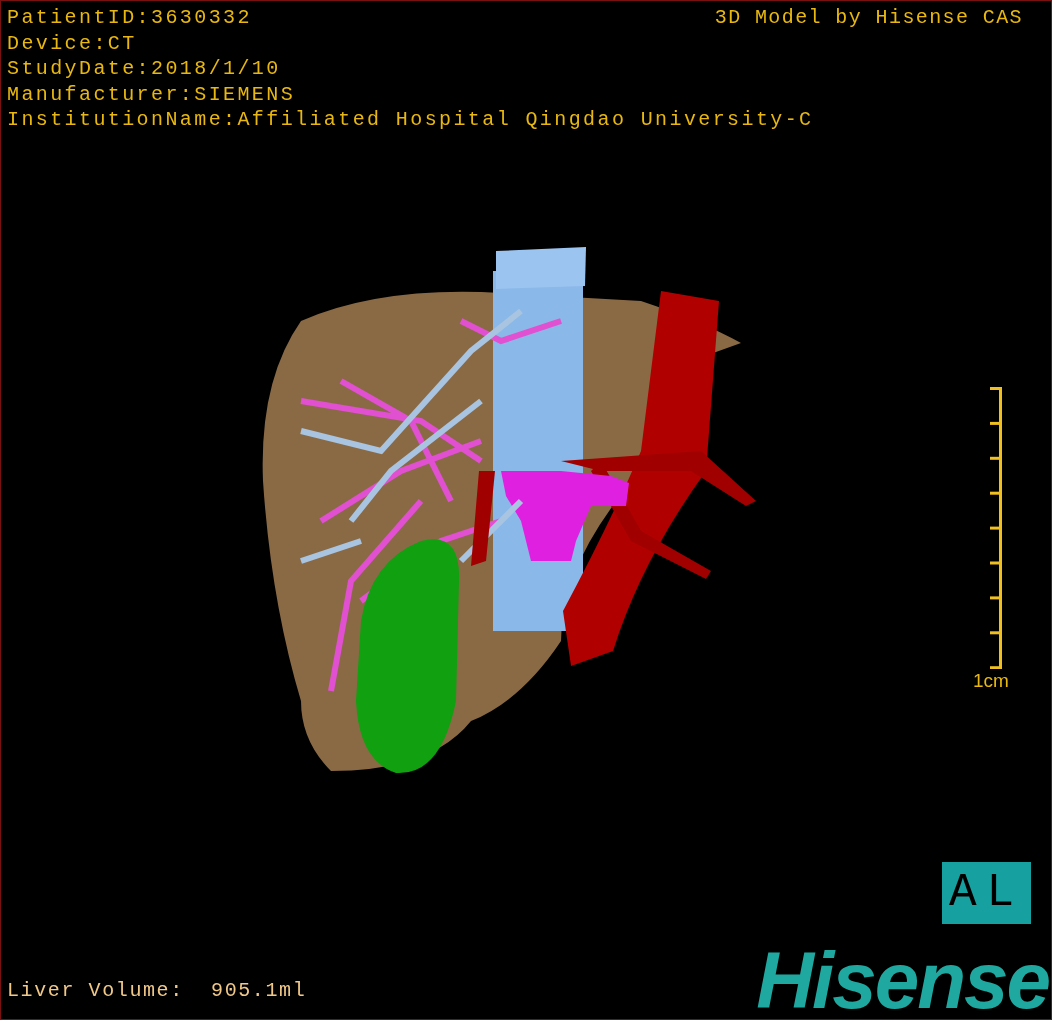 This screenshot has height=1020, width=1052. Describe the element at coordinates (868, 18) in the screenshot. I see `model-title: 3D Model by Hisense CAS` at that location.